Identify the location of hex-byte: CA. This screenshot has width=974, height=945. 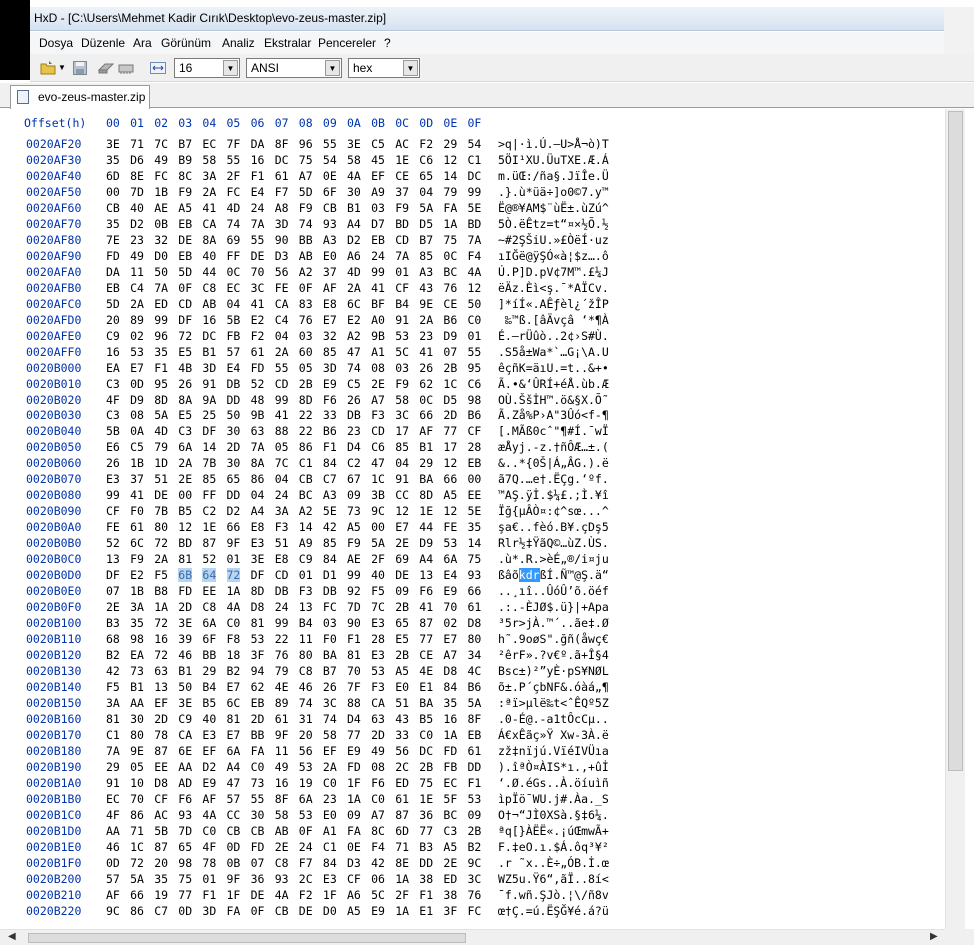
(185, 735).